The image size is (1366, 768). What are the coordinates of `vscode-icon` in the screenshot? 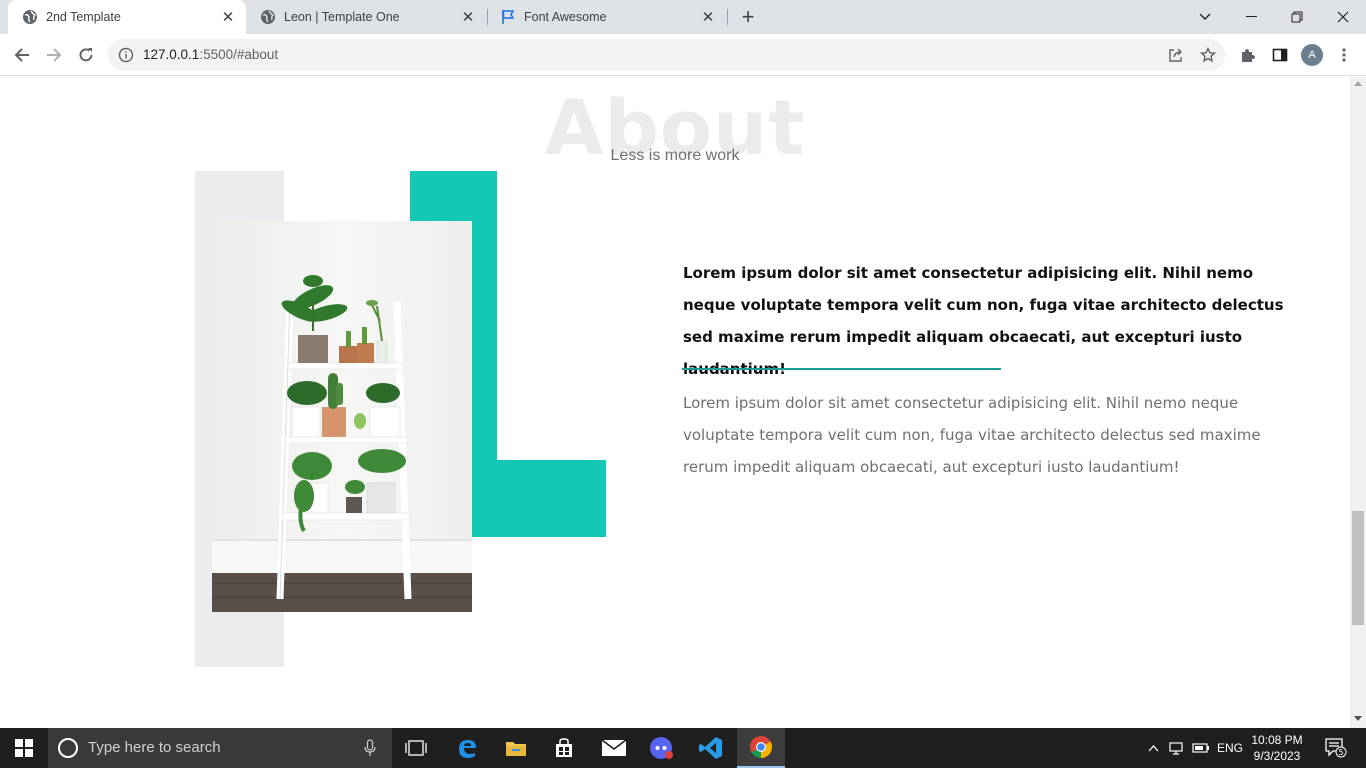 It's located at (711, 748).